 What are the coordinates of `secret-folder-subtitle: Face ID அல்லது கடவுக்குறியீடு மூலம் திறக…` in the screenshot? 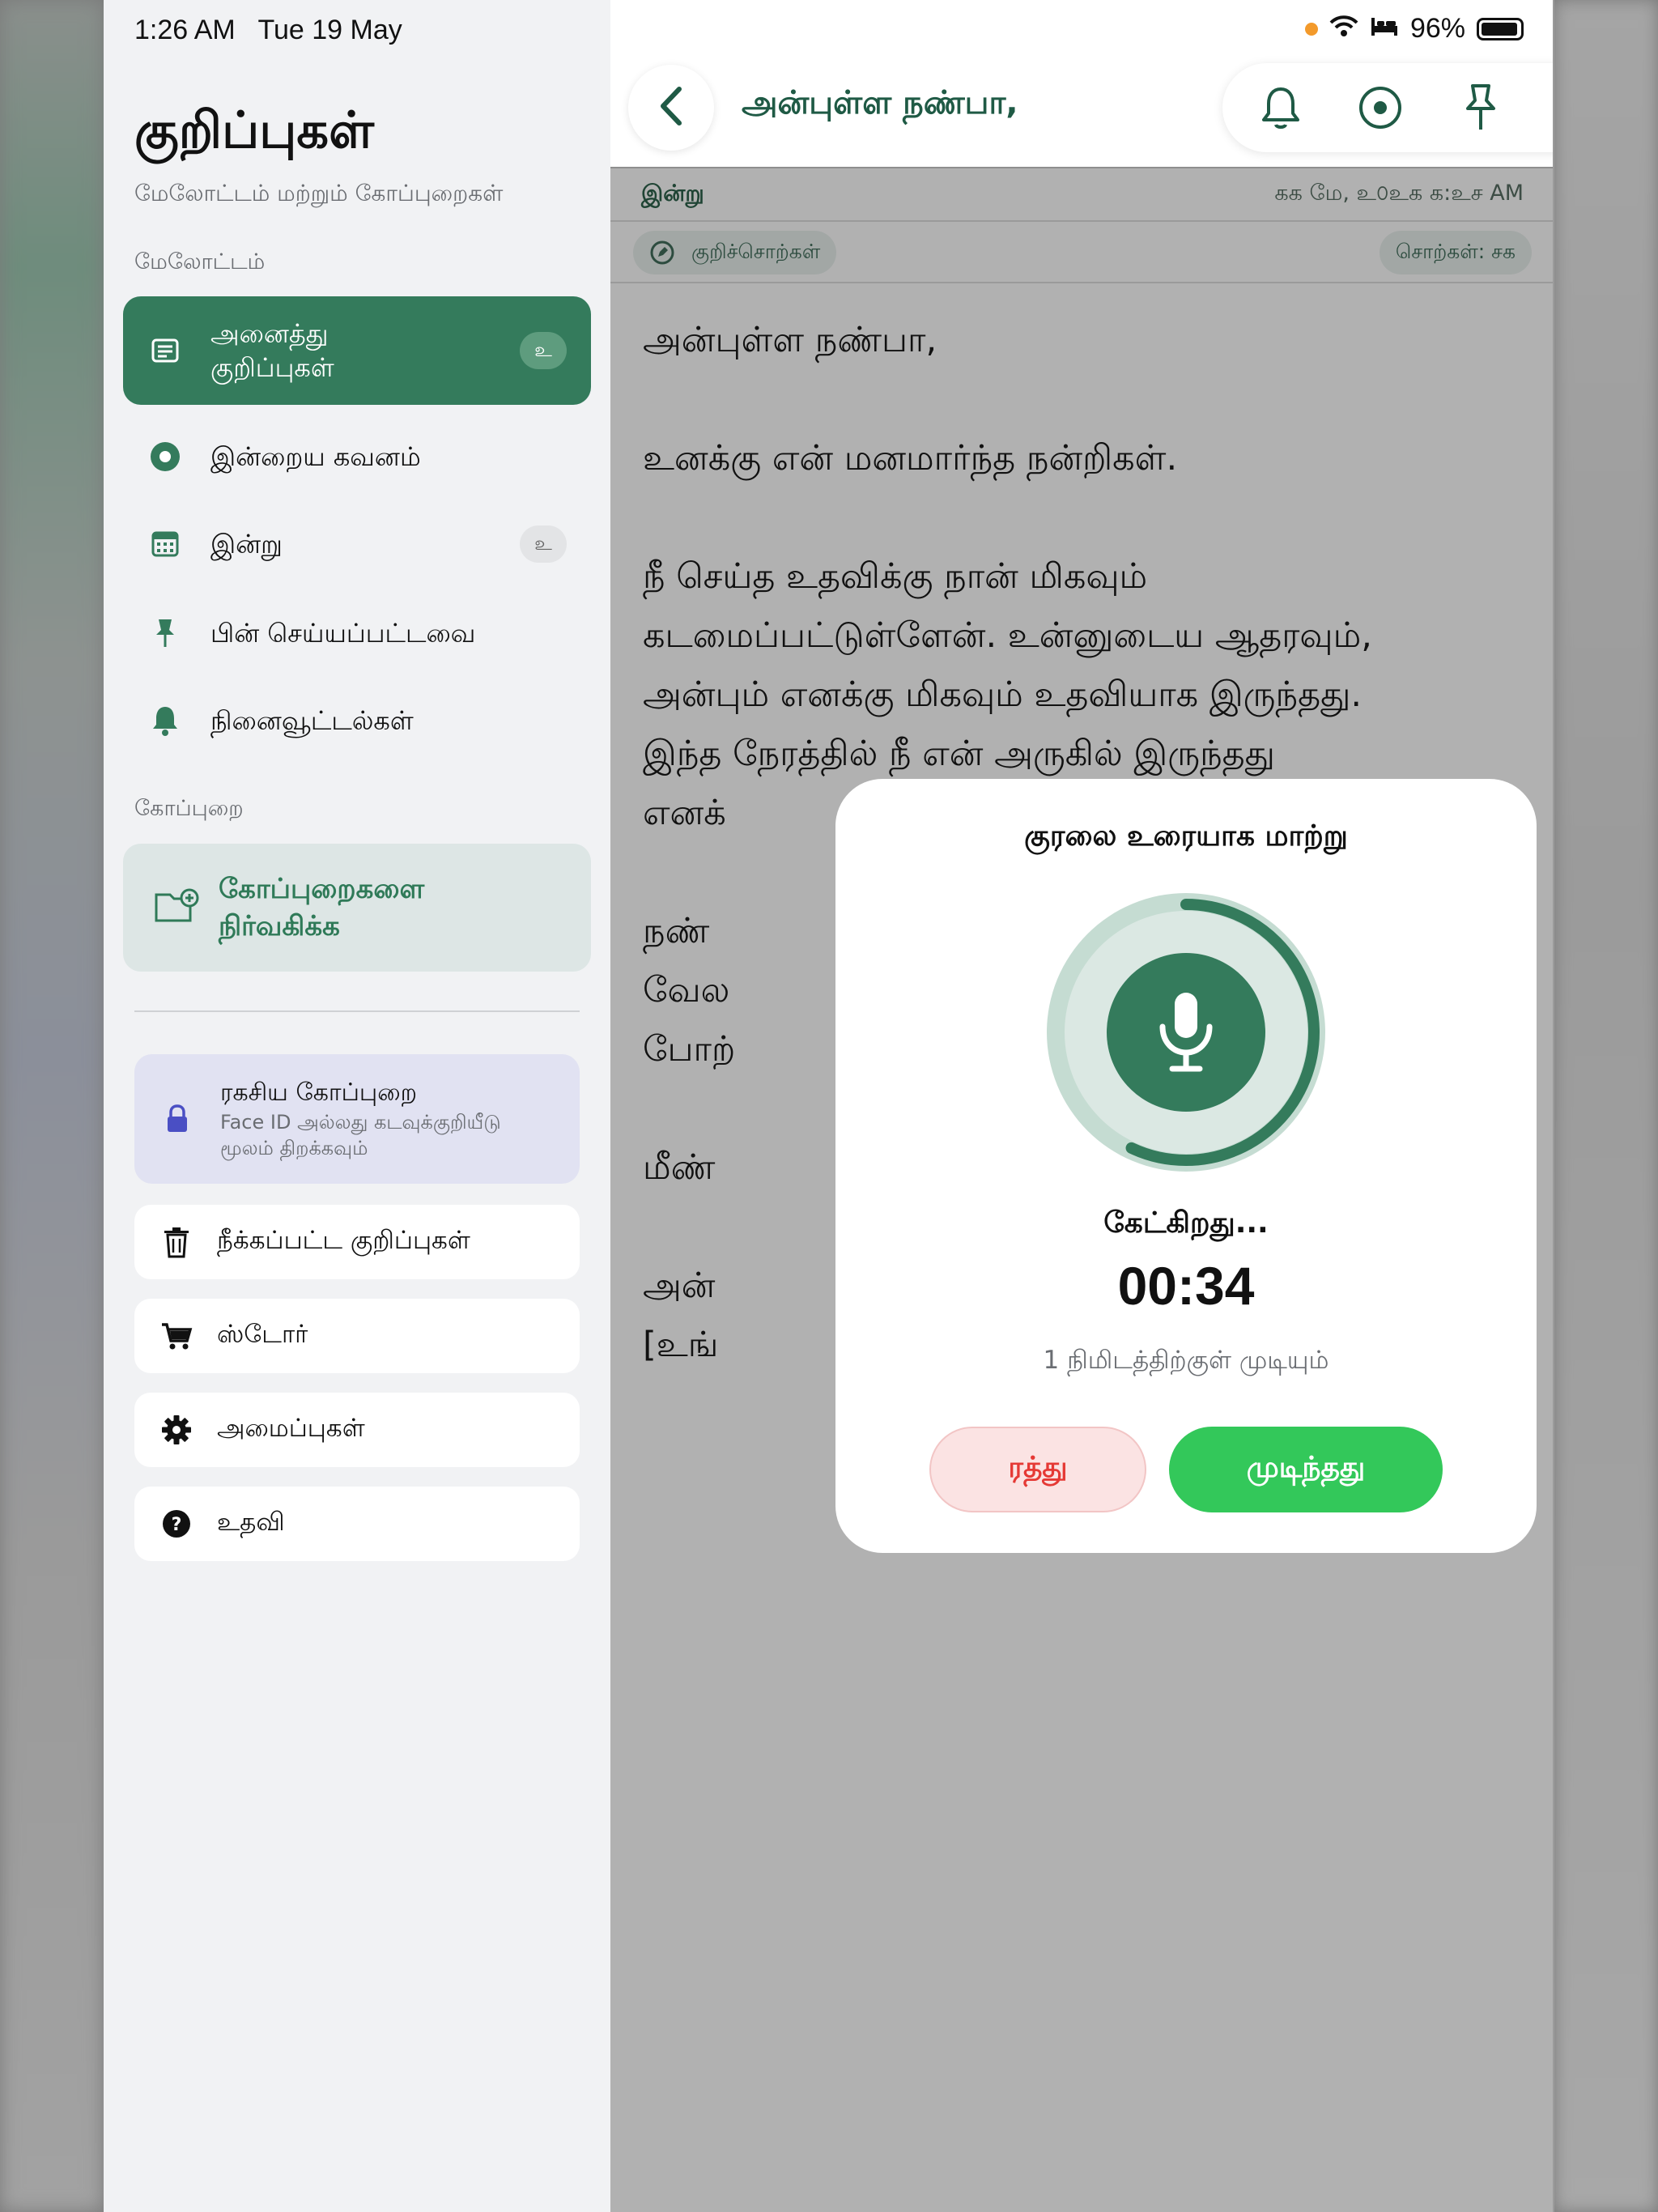 It's located at (360, 1135).